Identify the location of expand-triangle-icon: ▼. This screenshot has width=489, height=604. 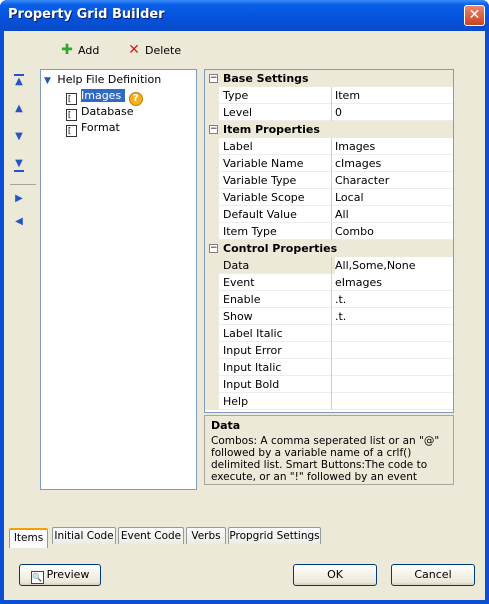
(47, 81).